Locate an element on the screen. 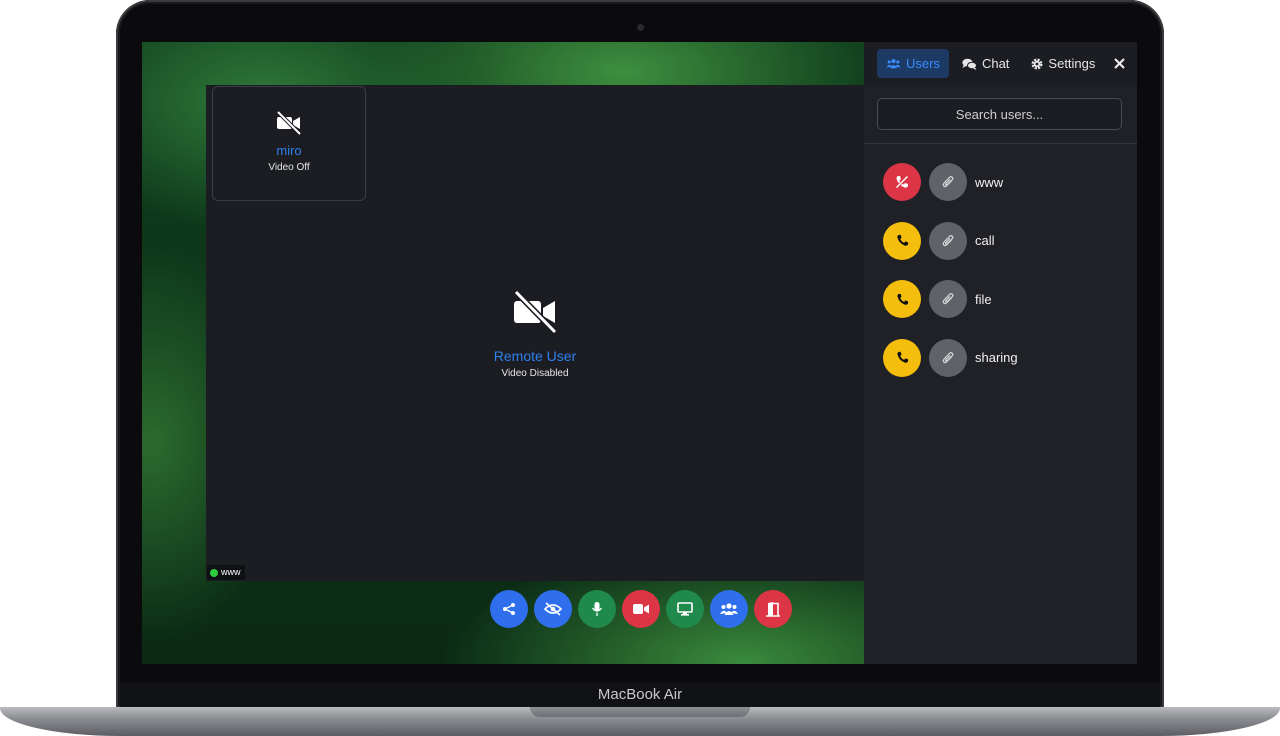 This screenshot has width=1280, height=736. participants-button is located at coordinates (729, 609).